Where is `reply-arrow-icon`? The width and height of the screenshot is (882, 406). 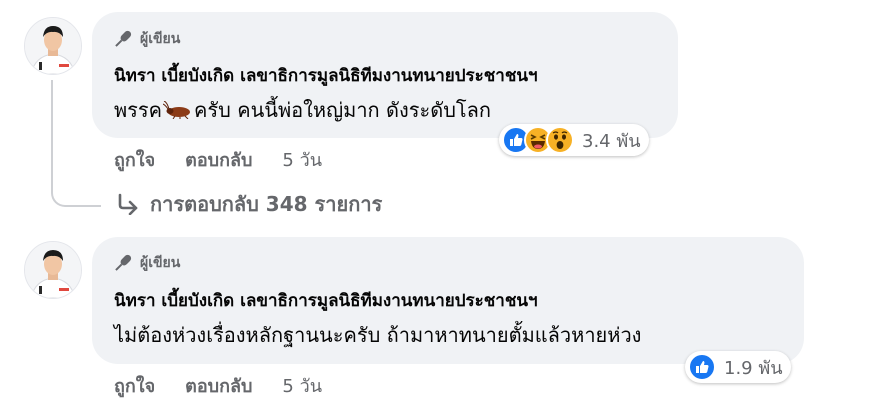
reply-arrow-icon is located at coordinates (128, 204).